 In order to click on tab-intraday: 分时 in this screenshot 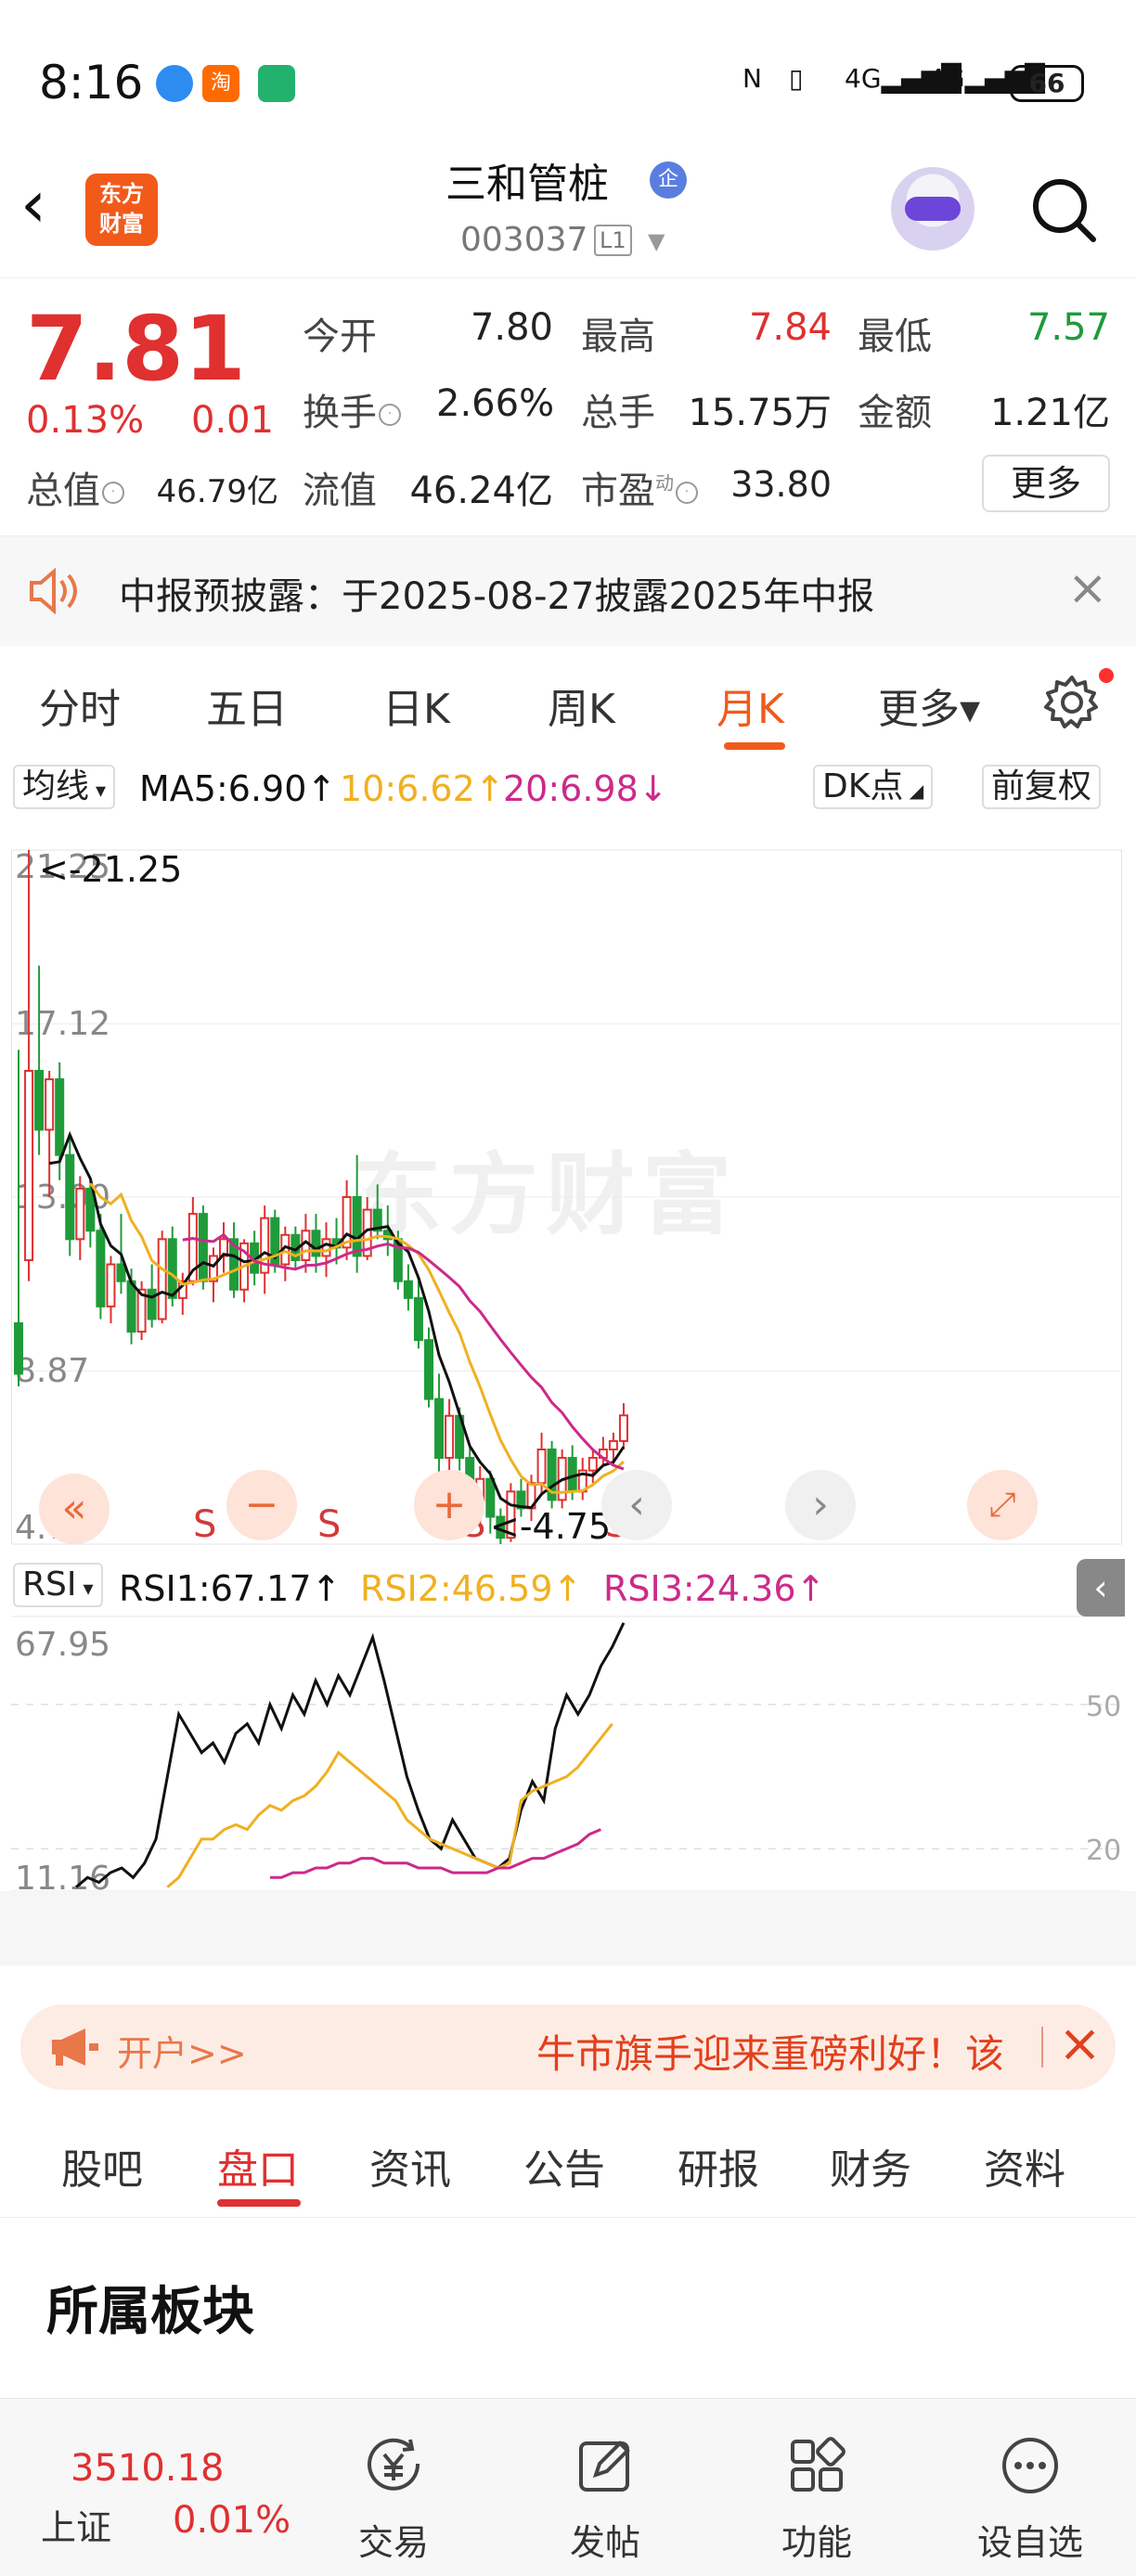, I will do `click(80, 705)`.